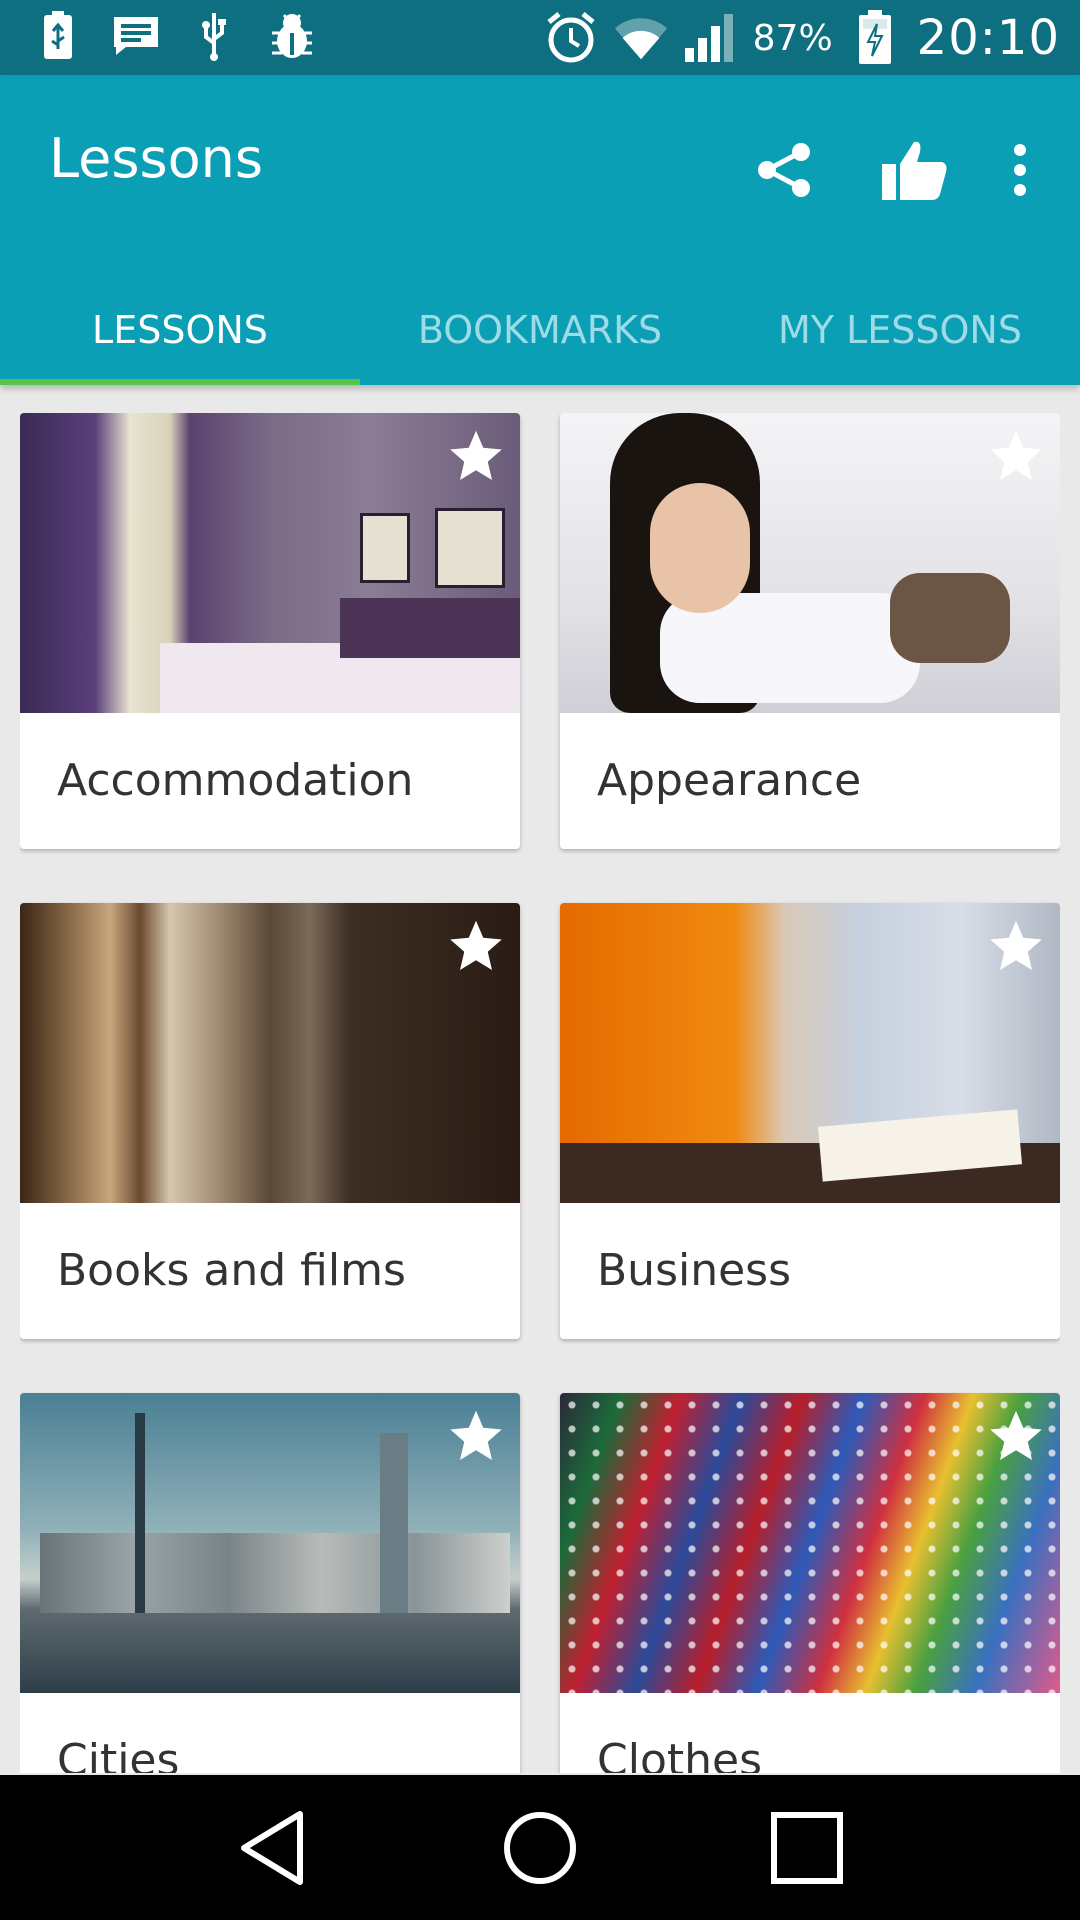 This screenshot has height=1920, width=1080. I want to click on thumbs-up-icon, so click(914, 170).